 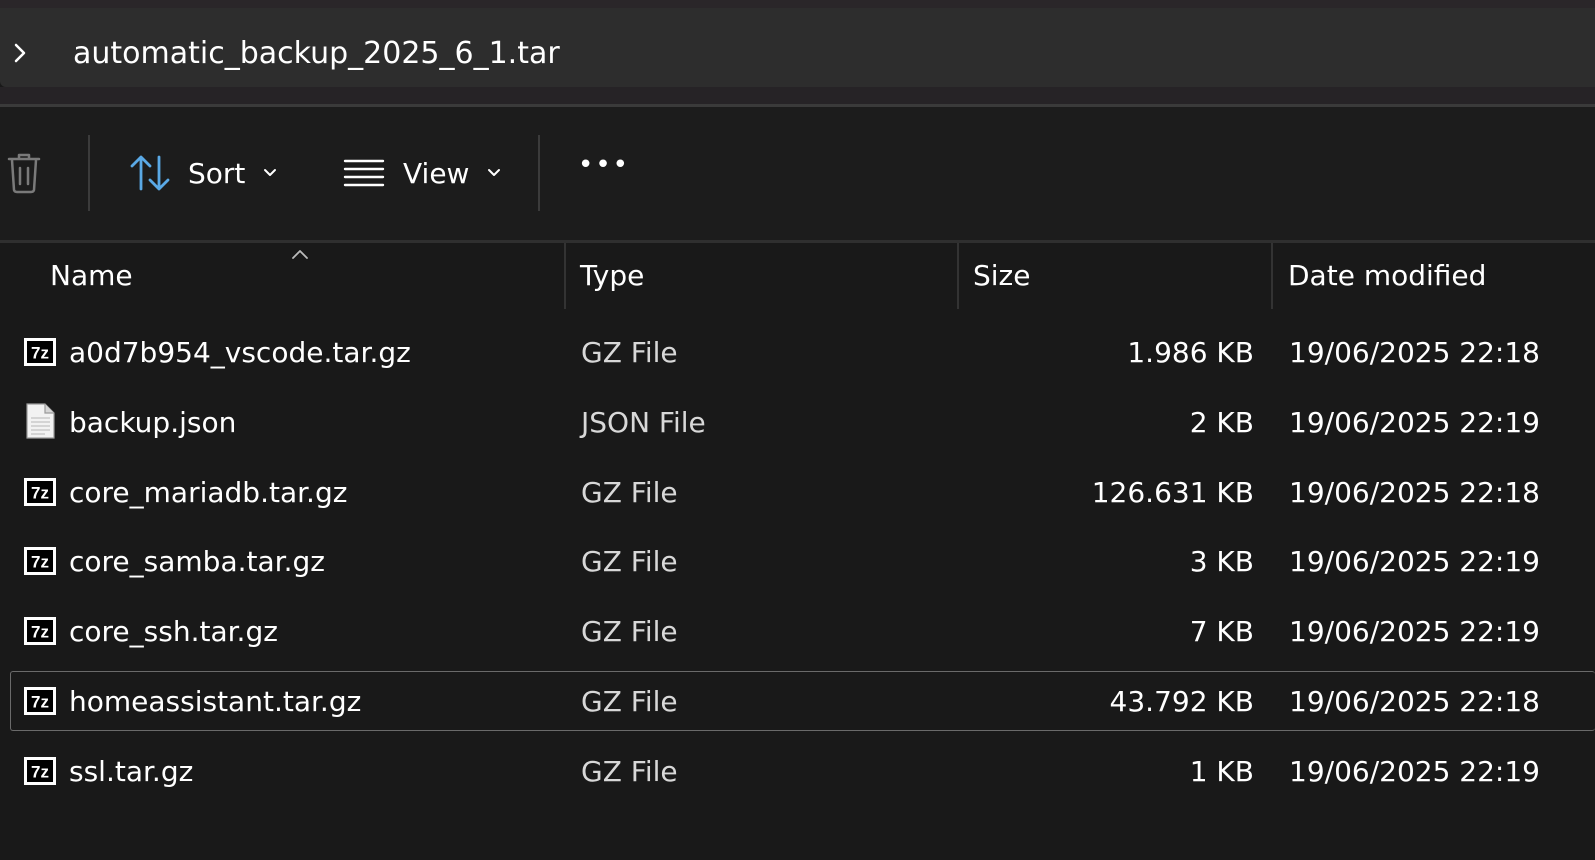 What do you see at coordinates (316, 54) in the screenshot?
I see `address-path: automatic_backup_2025_6_1.tar` at bounding box center [316, 54].